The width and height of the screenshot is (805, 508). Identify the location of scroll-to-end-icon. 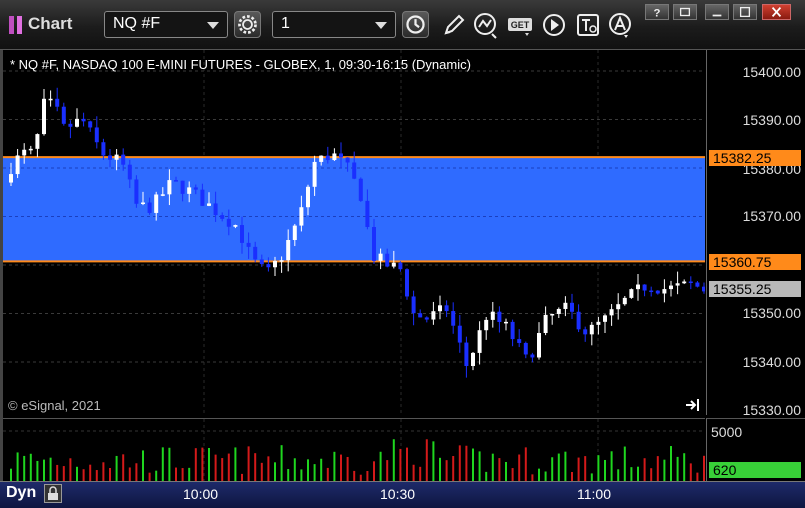
(693, 405).